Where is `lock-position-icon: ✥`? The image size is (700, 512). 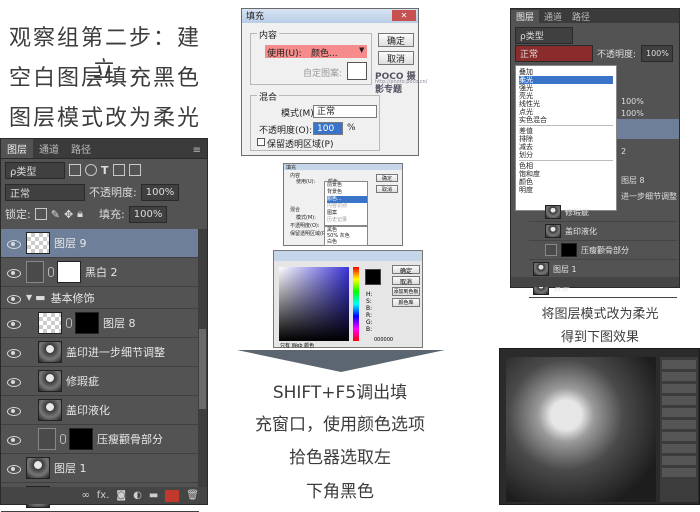
lock-position-icon: ✥ is located at coordinates (68, 214).